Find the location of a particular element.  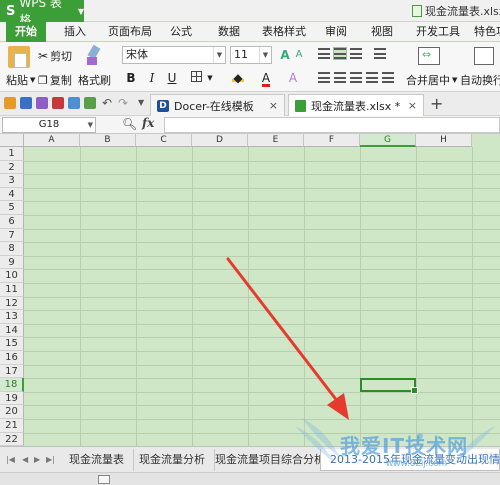

bold-button: B is located at coordinates (131, 78).